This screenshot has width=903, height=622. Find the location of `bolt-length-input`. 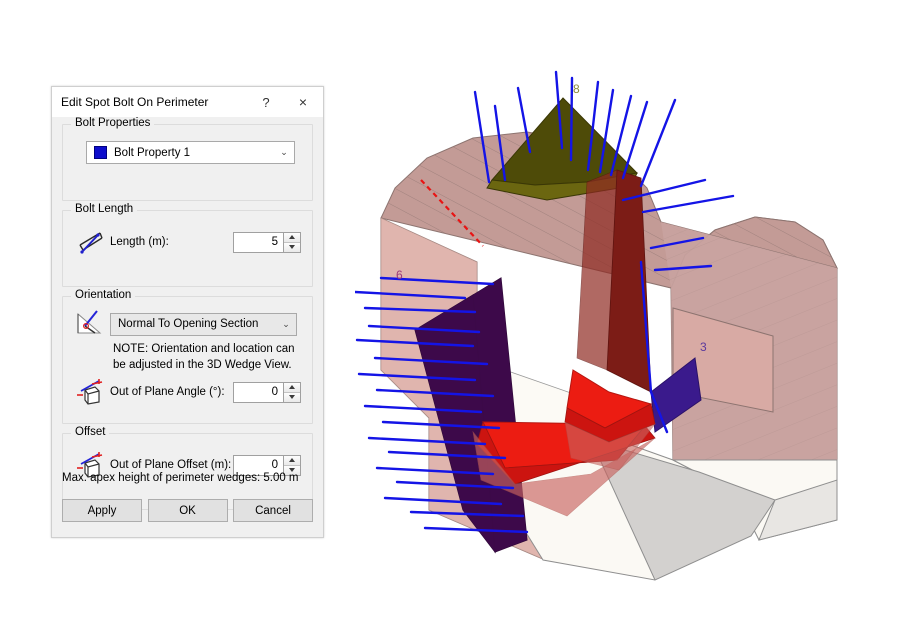

bolt-length-input is located at coordinates (258, 242).